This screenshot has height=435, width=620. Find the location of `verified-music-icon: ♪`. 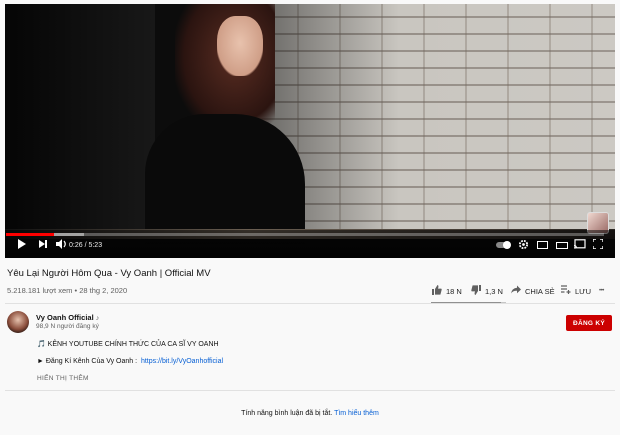

verified-music-icon: ♪ is located at coordinates (97, 318).